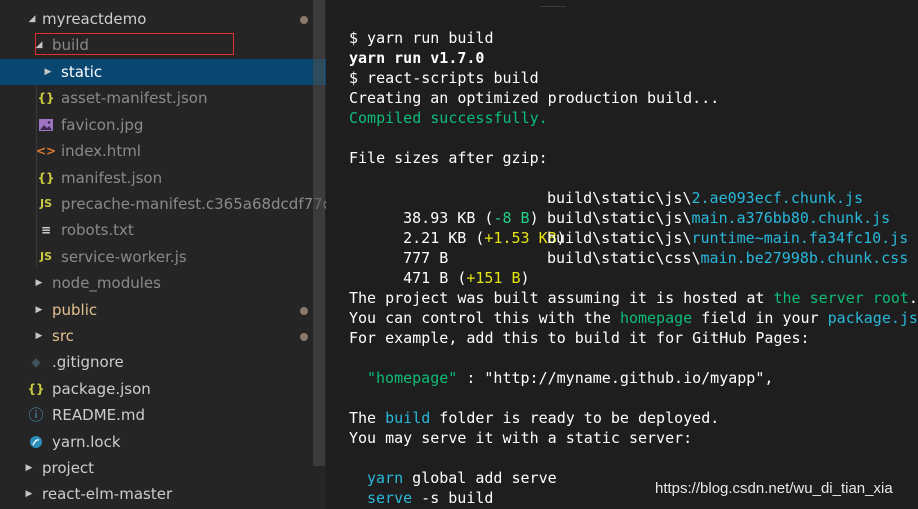  What do you see at coordinates (426, 278) in the screenshot?
I see `file-size: 471 B` at bounding box center [426, 278].